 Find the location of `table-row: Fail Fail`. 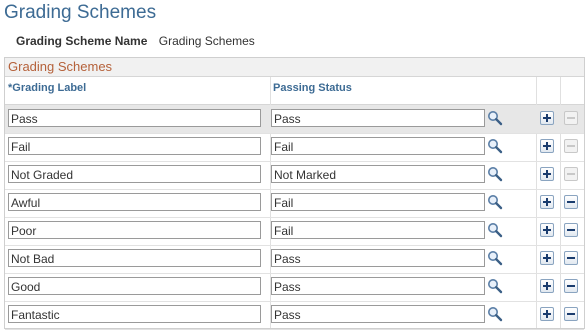

table-row: Fail Fail is located at coordinates (294, 147).